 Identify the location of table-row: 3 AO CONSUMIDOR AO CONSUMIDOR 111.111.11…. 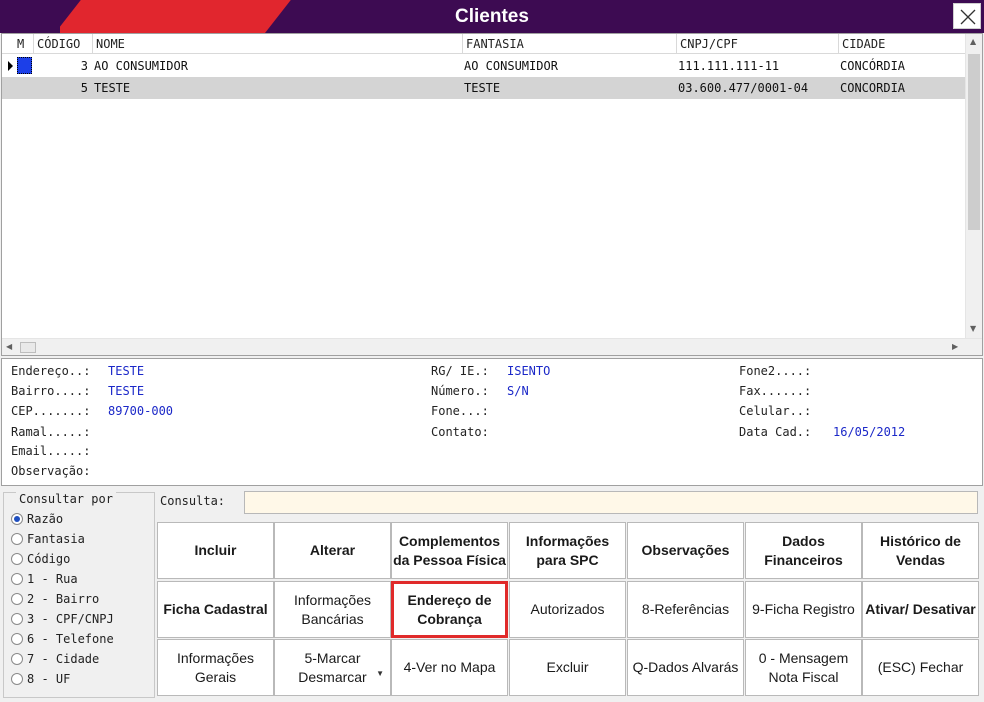
(484, 66).